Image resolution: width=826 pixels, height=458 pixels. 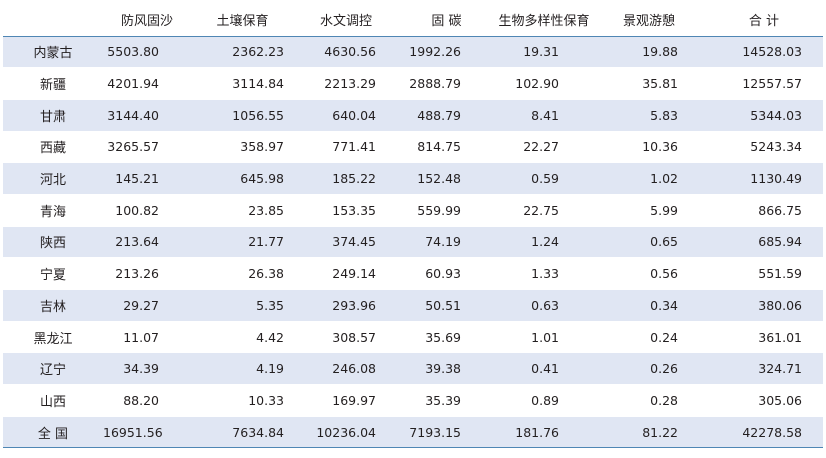 What do you see at coordinates (544, 115) in the screenshot?
I see `value-cell: 8.41` at bounding box center [544, 115].